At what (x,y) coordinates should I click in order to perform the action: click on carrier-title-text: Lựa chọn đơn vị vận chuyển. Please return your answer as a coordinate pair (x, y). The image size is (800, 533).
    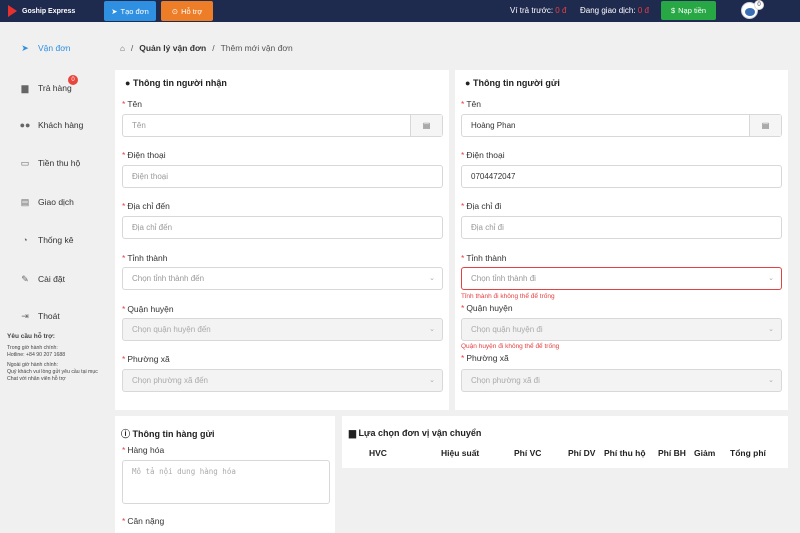
    Looking at the image, I should click on (420, 433).